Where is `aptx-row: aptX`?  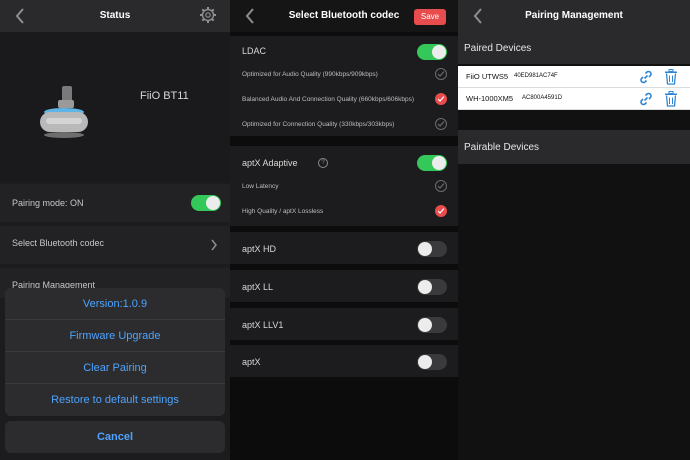 aptx-row: aptX is located at coordinates (344, 361).